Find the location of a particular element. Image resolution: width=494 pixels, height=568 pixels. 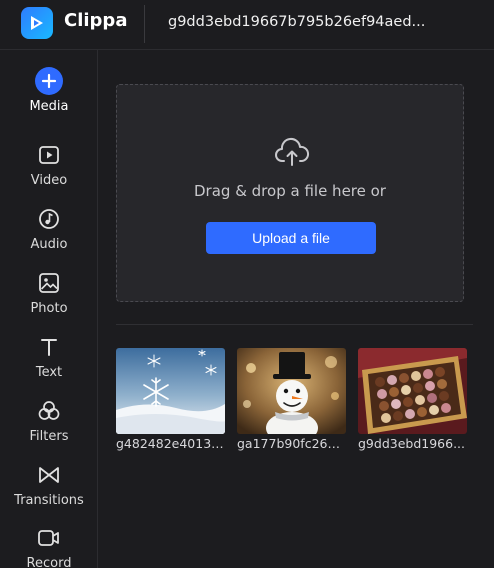

photo-icon is located at coordinates (49, 283).